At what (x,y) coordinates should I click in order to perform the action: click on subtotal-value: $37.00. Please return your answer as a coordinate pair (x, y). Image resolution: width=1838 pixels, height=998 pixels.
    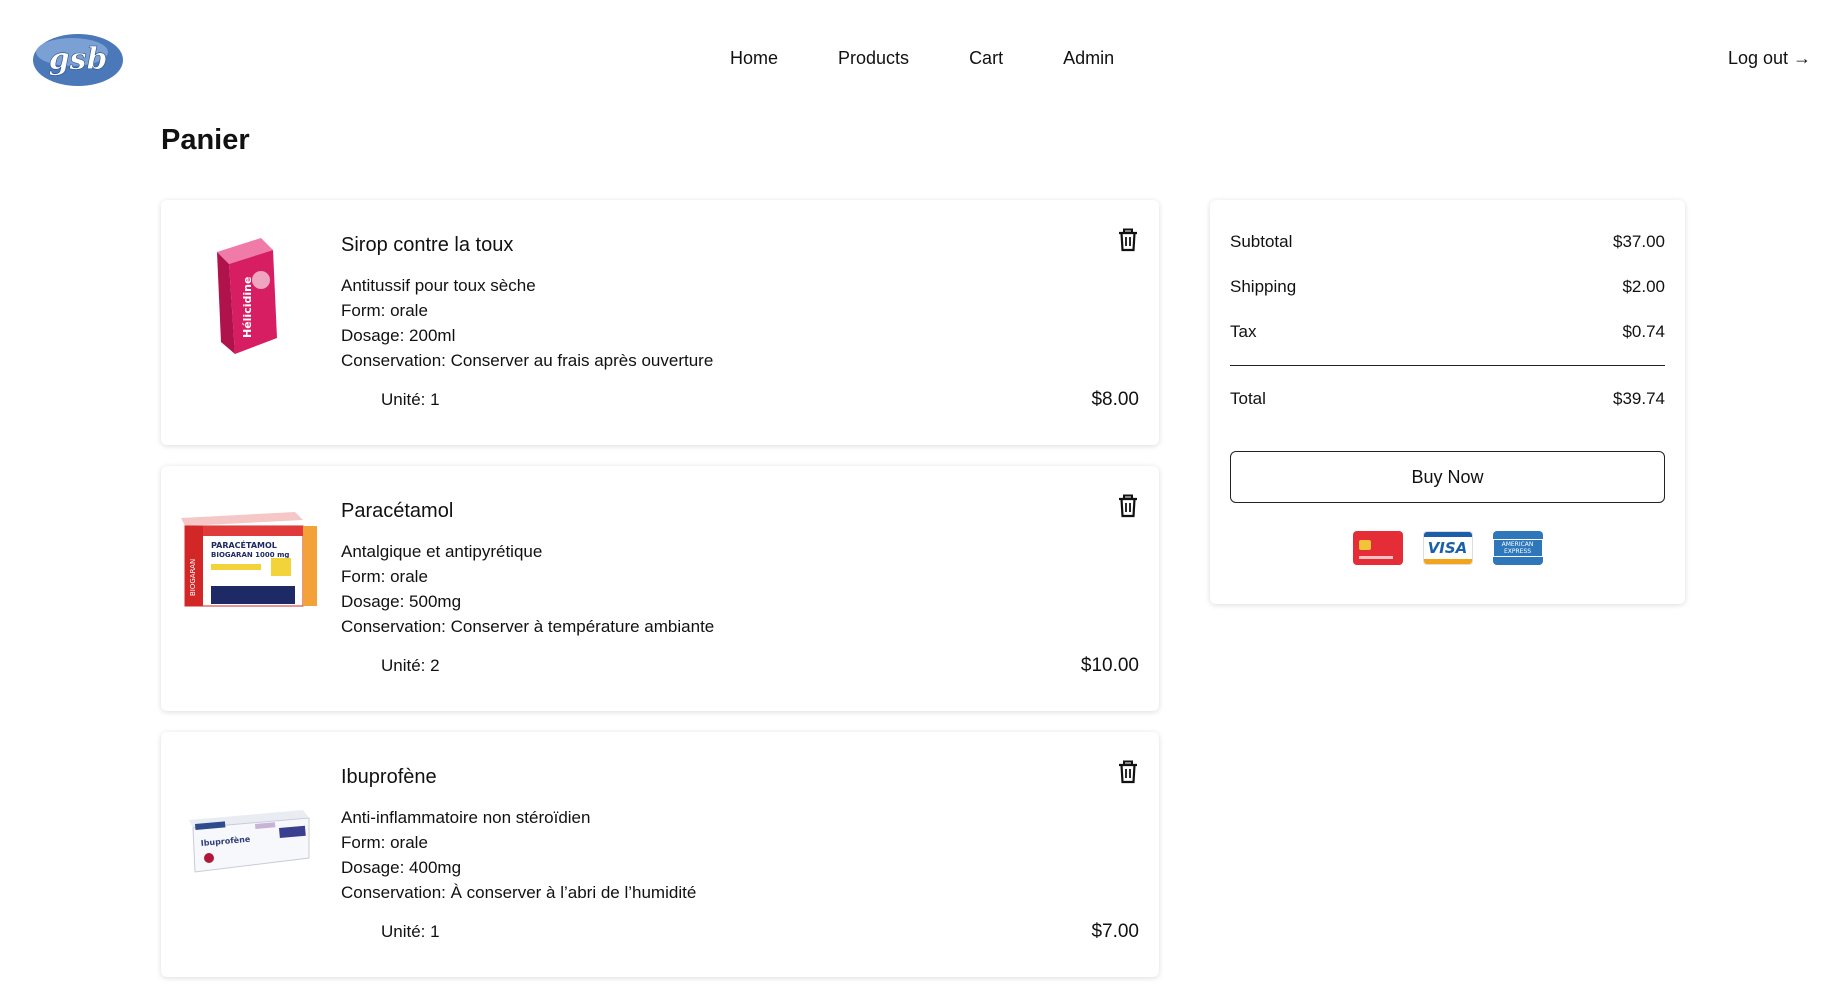
    Looking at the image, I should click on (1639, 241).